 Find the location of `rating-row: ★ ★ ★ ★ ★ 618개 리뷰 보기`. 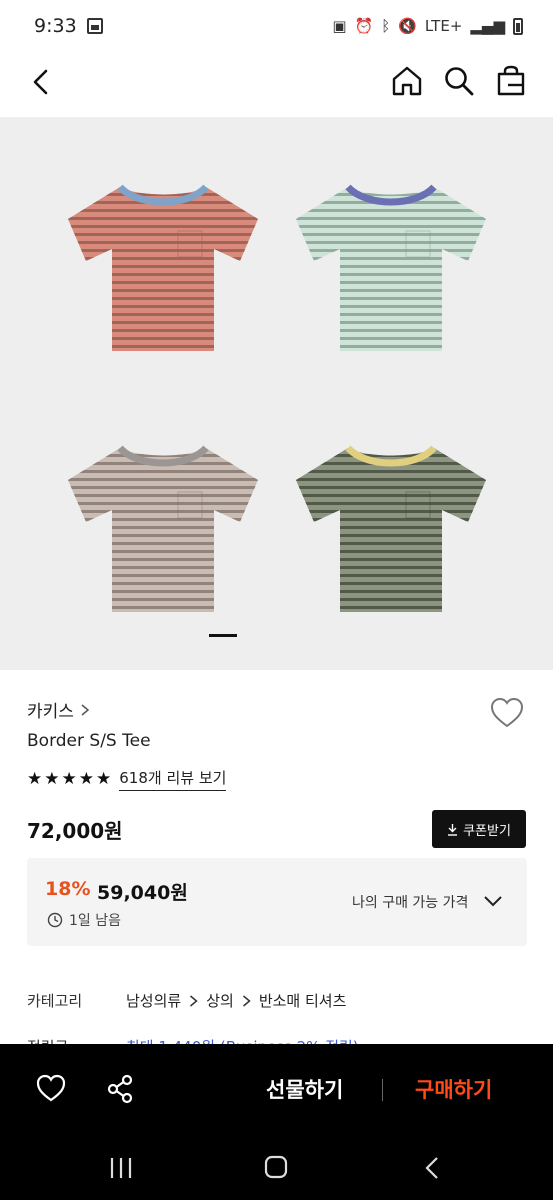

rating-row: ★ ★ ★ ★ ★ 618개 리뷰 보기 is located at coordinates (127, 779).